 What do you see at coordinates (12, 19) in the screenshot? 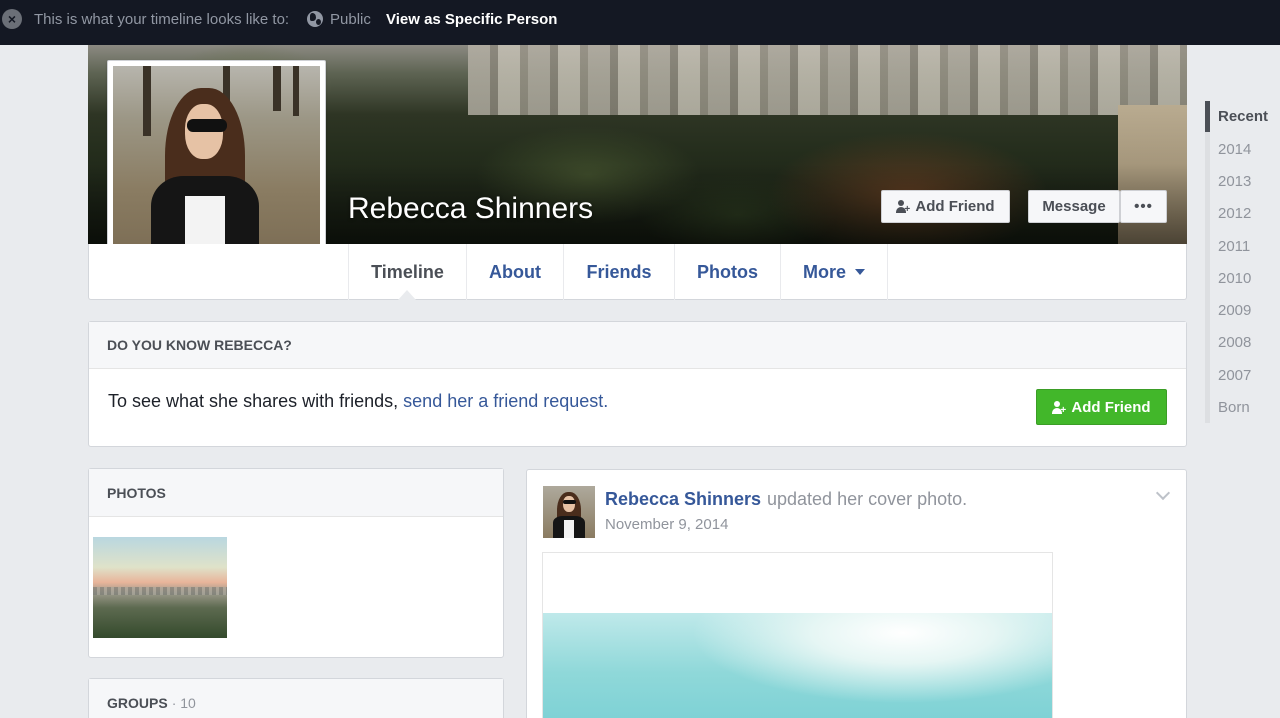
I see `close-icon: ×` at bounding box center [12, 19].